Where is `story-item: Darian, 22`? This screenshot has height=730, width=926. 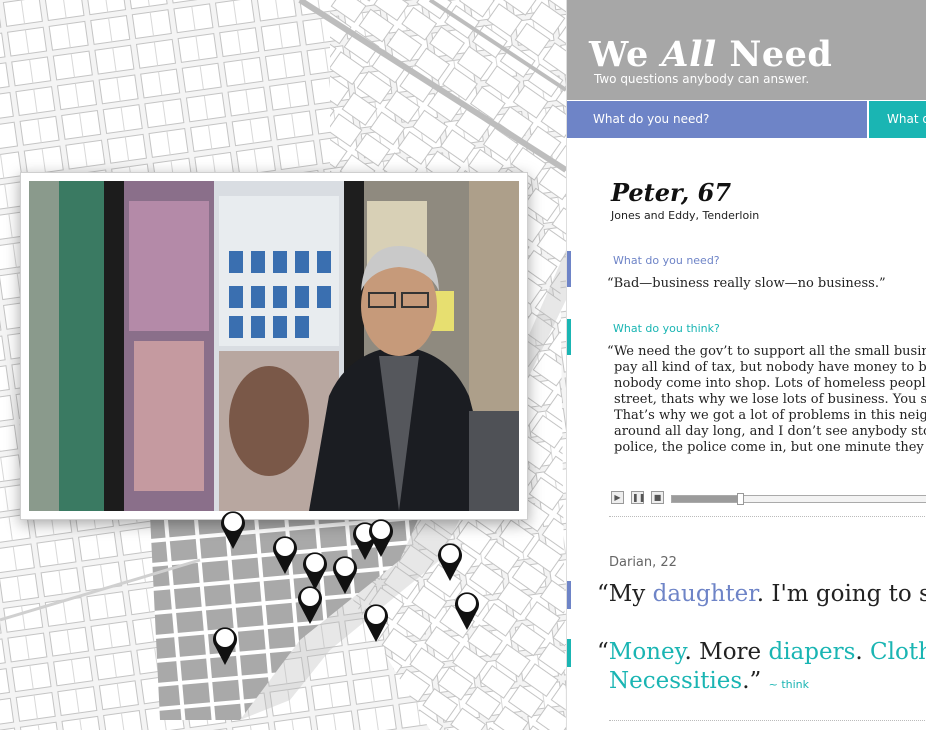 story-item: Darian, 22 is located at coordinates (643, 562).